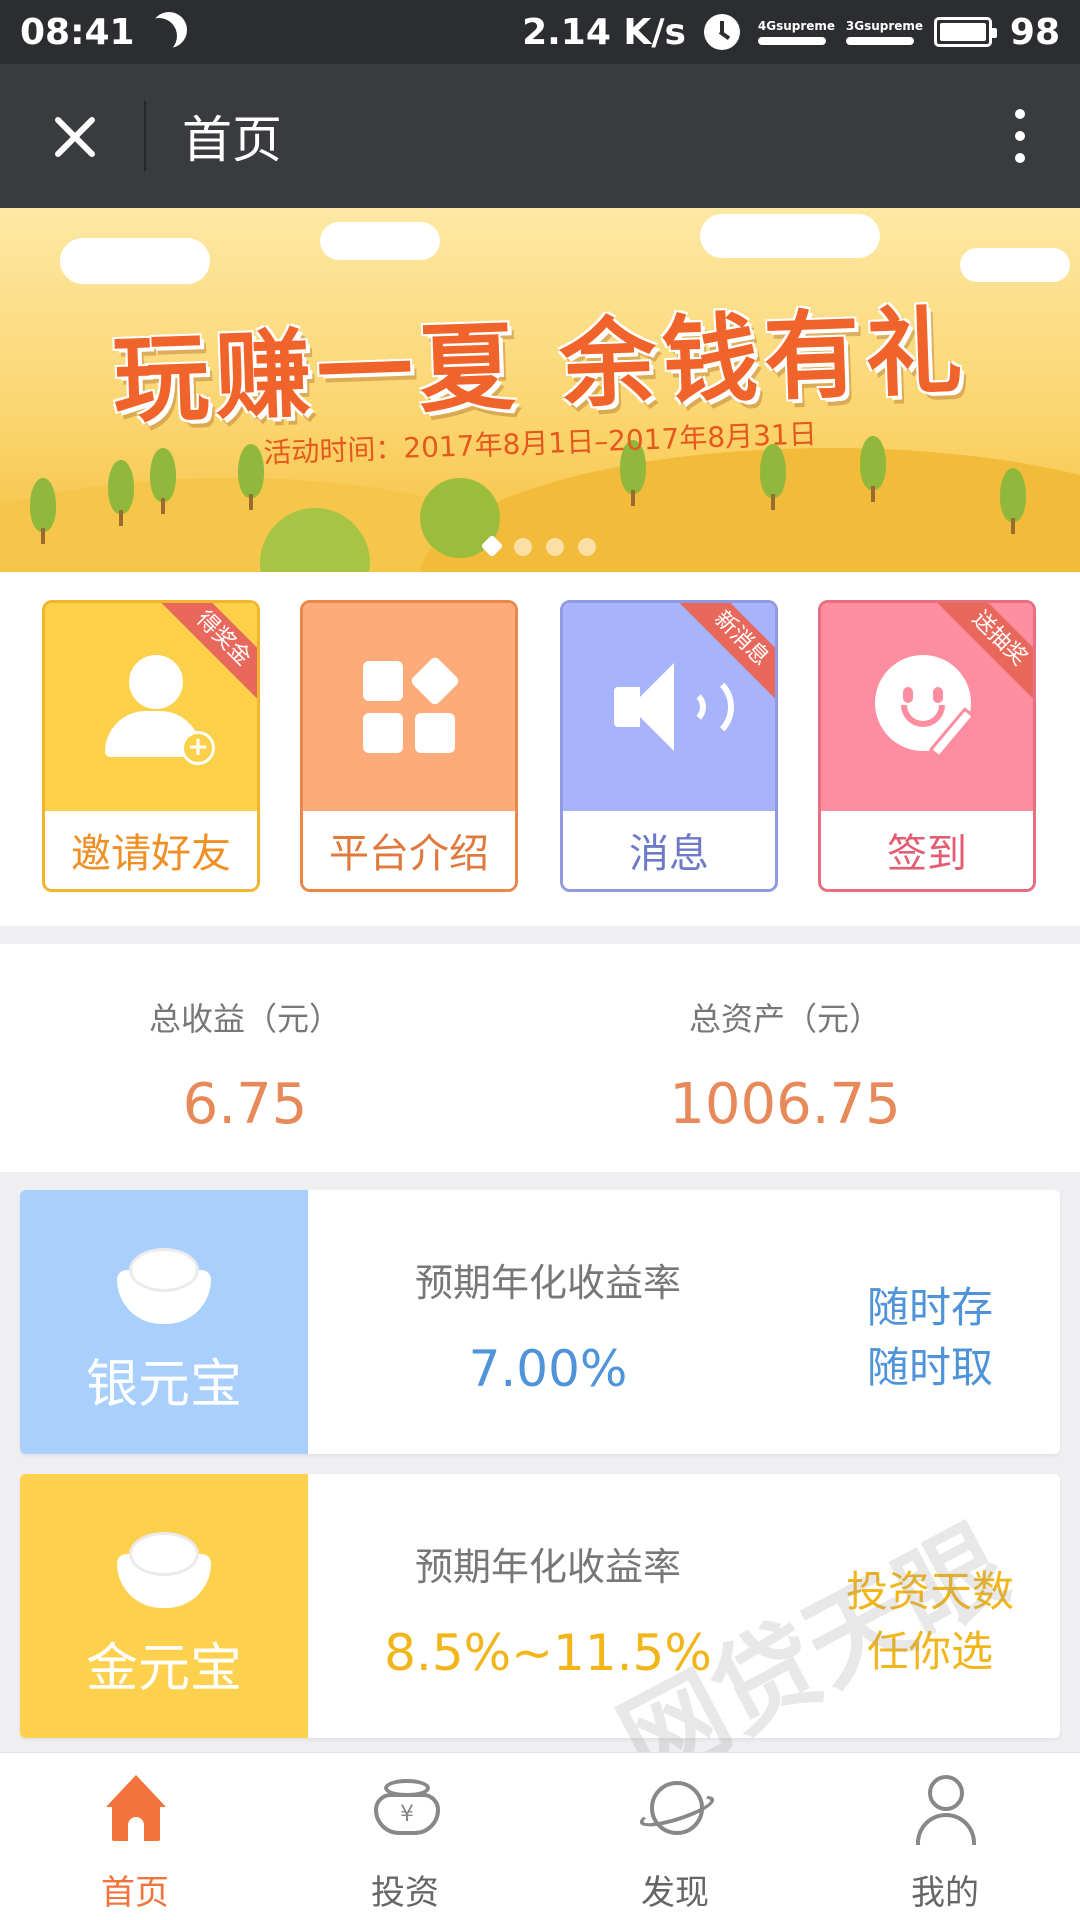  I want to click on network-speed: 2.14 K/s, so click(604, 32).